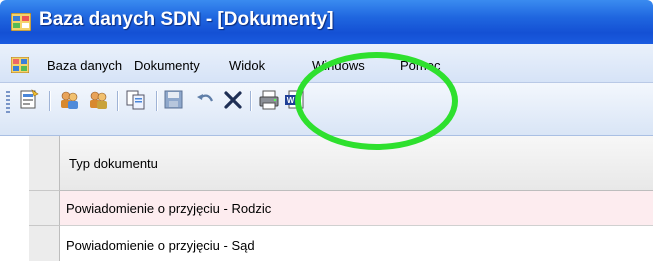 The width and height of the screenshot is (653, 261). Describe the element at coordinates (247, 65) in the screenshot. I see `menu-widok: Widok` at that location.